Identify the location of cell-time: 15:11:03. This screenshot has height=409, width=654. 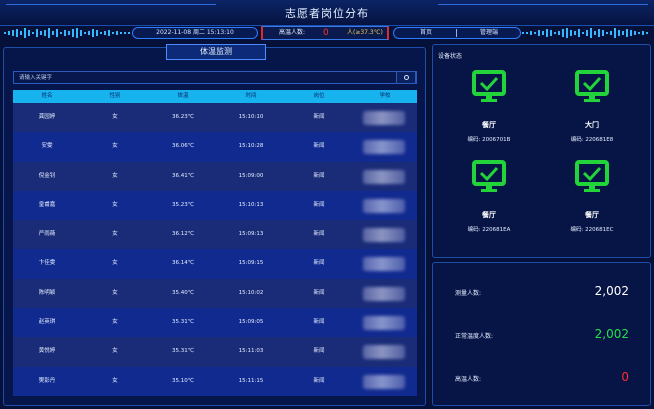
(251, 351).